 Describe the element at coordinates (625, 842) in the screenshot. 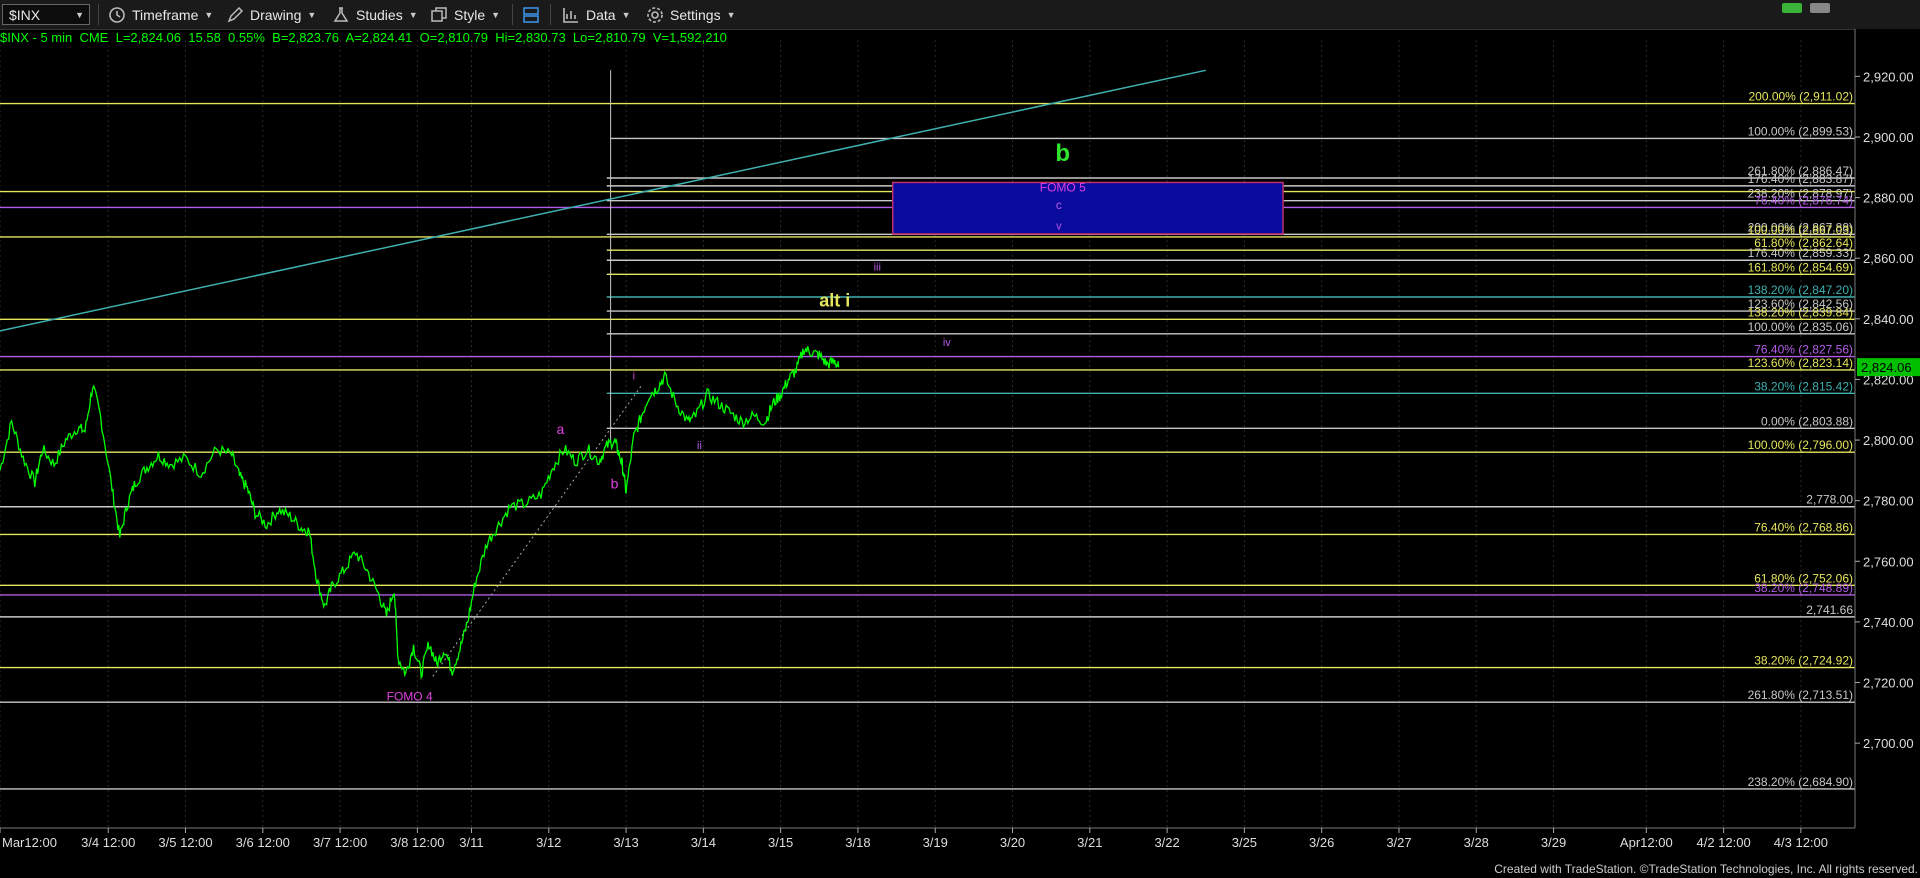

I see `x-tick-label: 3/13` at that location.